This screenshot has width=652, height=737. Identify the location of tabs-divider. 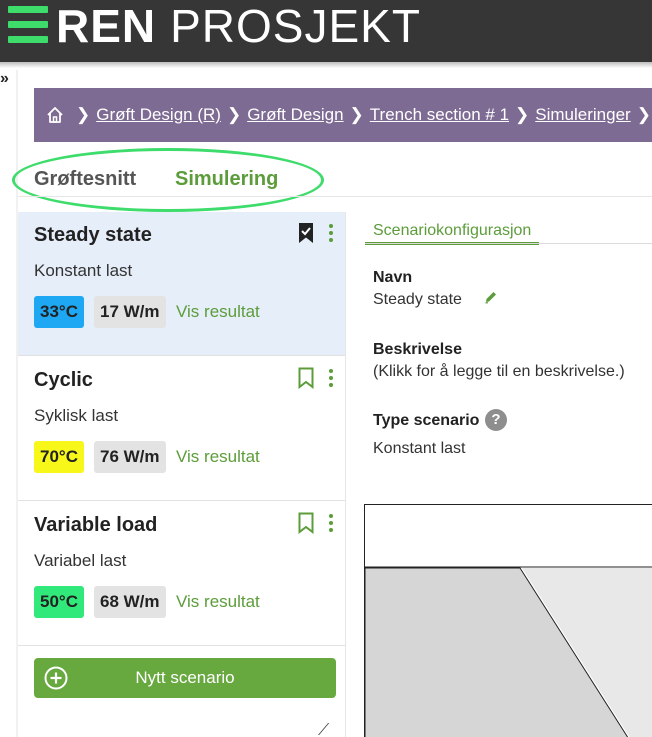
(335, 196).